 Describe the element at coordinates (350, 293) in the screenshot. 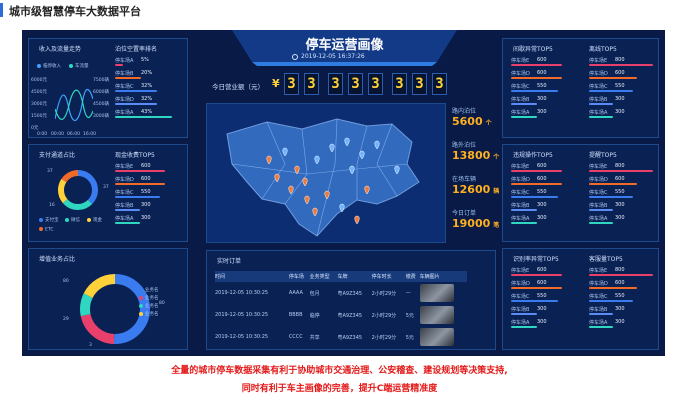

I see `order-plate: 粤A9Z345` at that location.